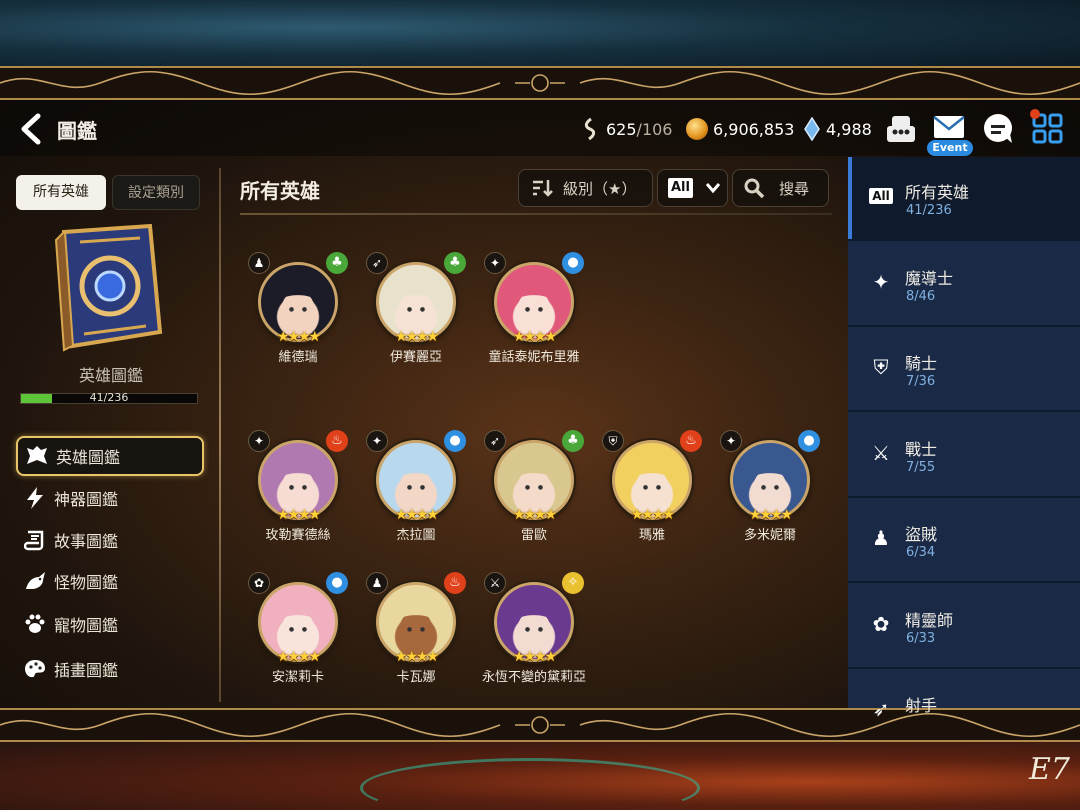 This screenshot has width=1080, height=810. I want to click on panel-divider, so click(220, 435).